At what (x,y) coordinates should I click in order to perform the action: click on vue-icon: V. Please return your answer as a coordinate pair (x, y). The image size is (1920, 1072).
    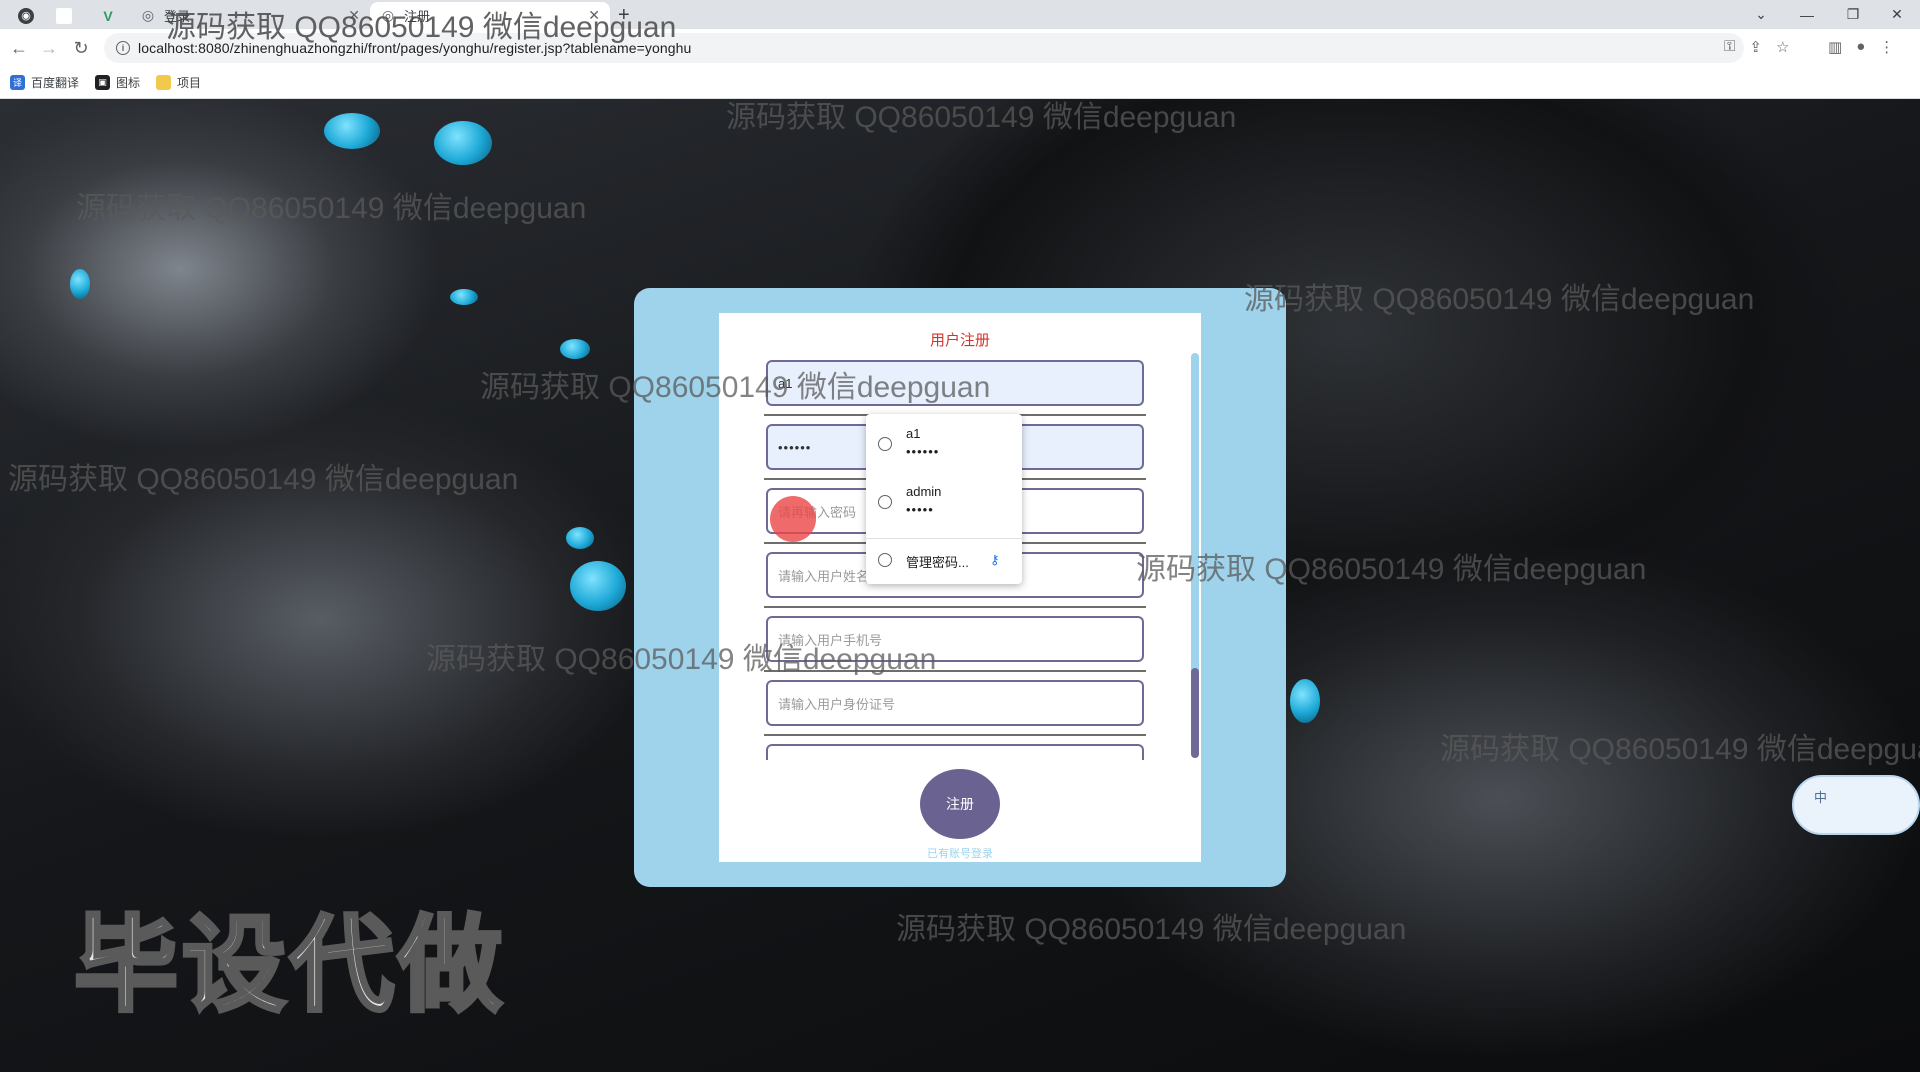
    Looking at the image, I should click on (108, 15).